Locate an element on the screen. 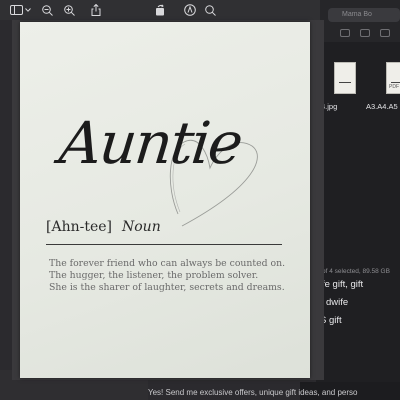 This screenshot has height=400, width=400. file-thumbnail-jpg is located at coordinates (345, 78).